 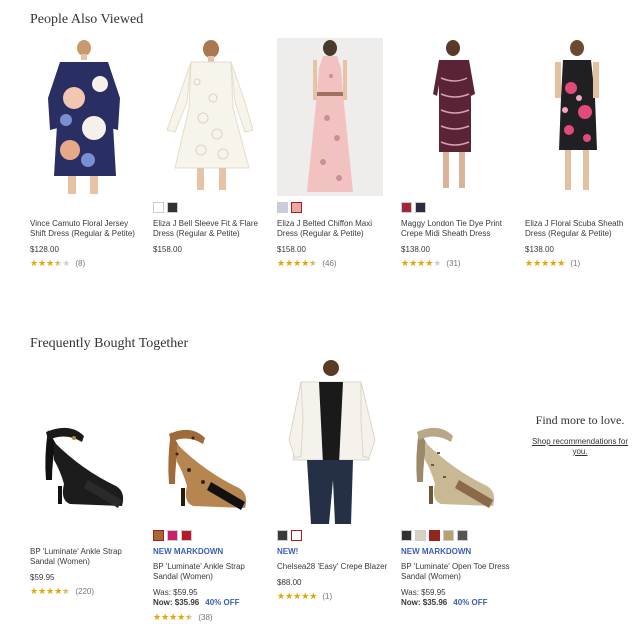 What do you see at coordinates (580, 420) in the screenshot?
I see `promo-heading: Find more to love.` at bounding box center [580, 420].